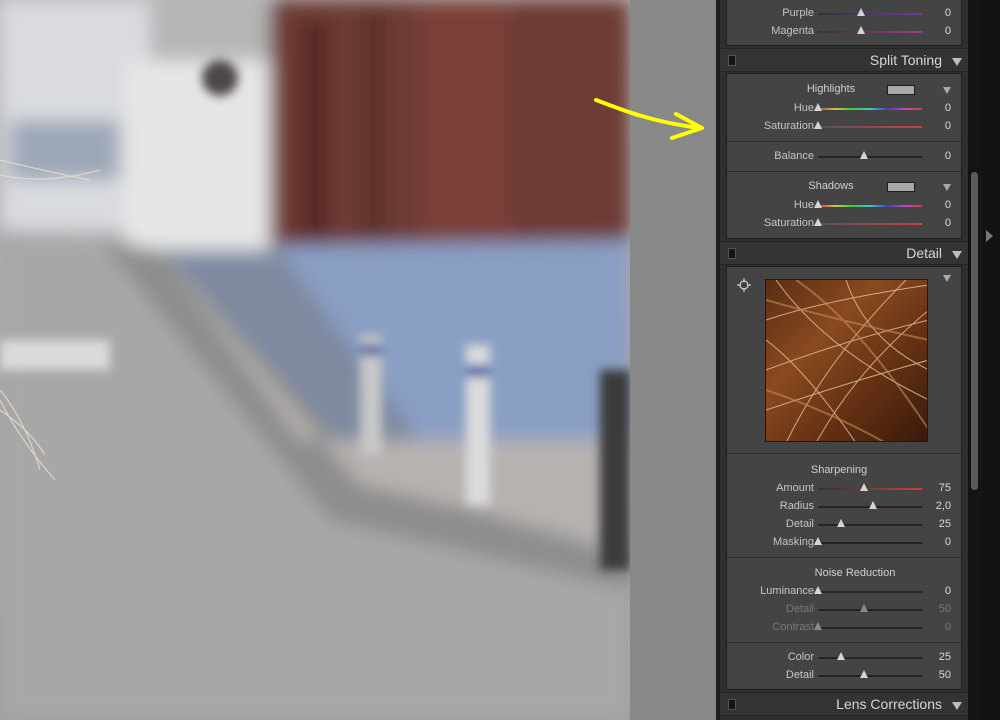 The image size is (1000, 720). What do you see at coordinates (989, 236) in the screenshot?
I see `expand-panel-arrow-icon` at bounding box center [989, 236].